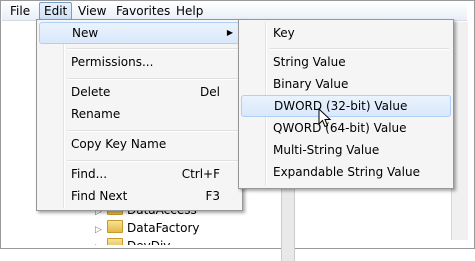 This screenshot has width=475, height=261. Describe the element at coordinates (143, 11) in the screenshot. I see `menu-favorites: Favorites` at that location.